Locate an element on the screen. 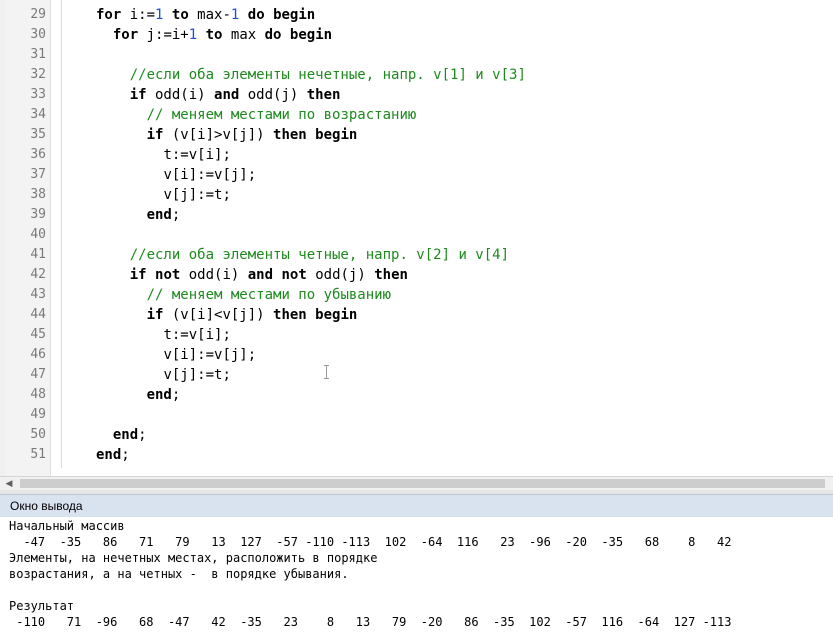 The image size is (833, 642). line-number: 30 is located at coordinates (38, 34).